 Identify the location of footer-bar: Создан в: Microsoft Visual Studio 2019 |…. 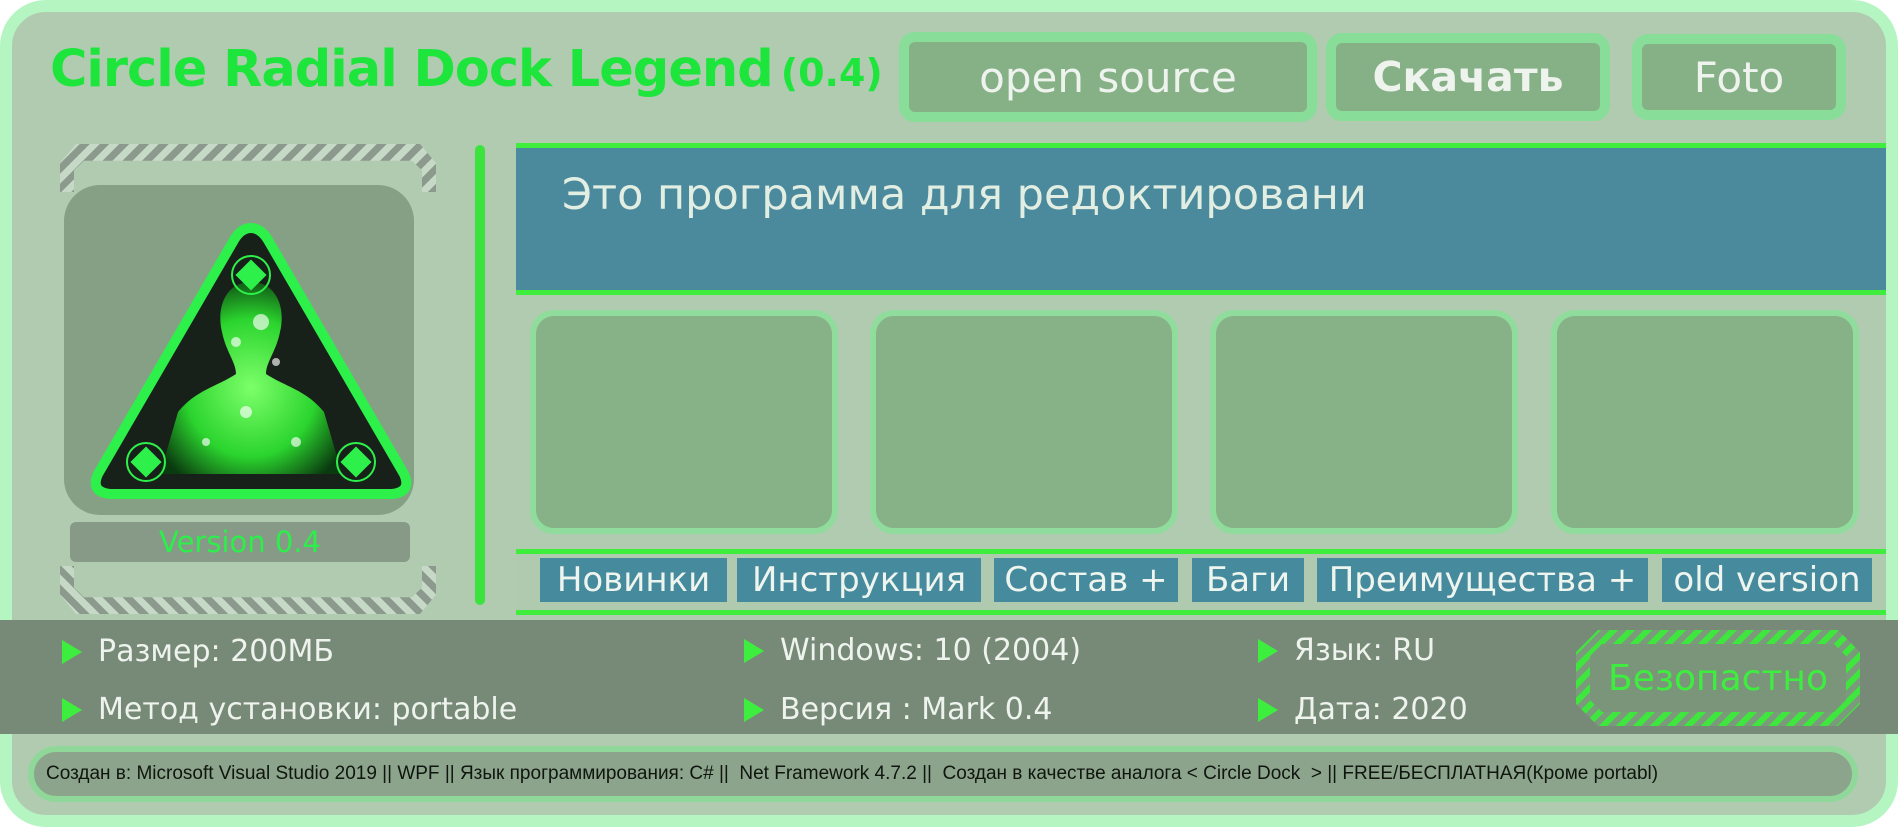
(943, 774).